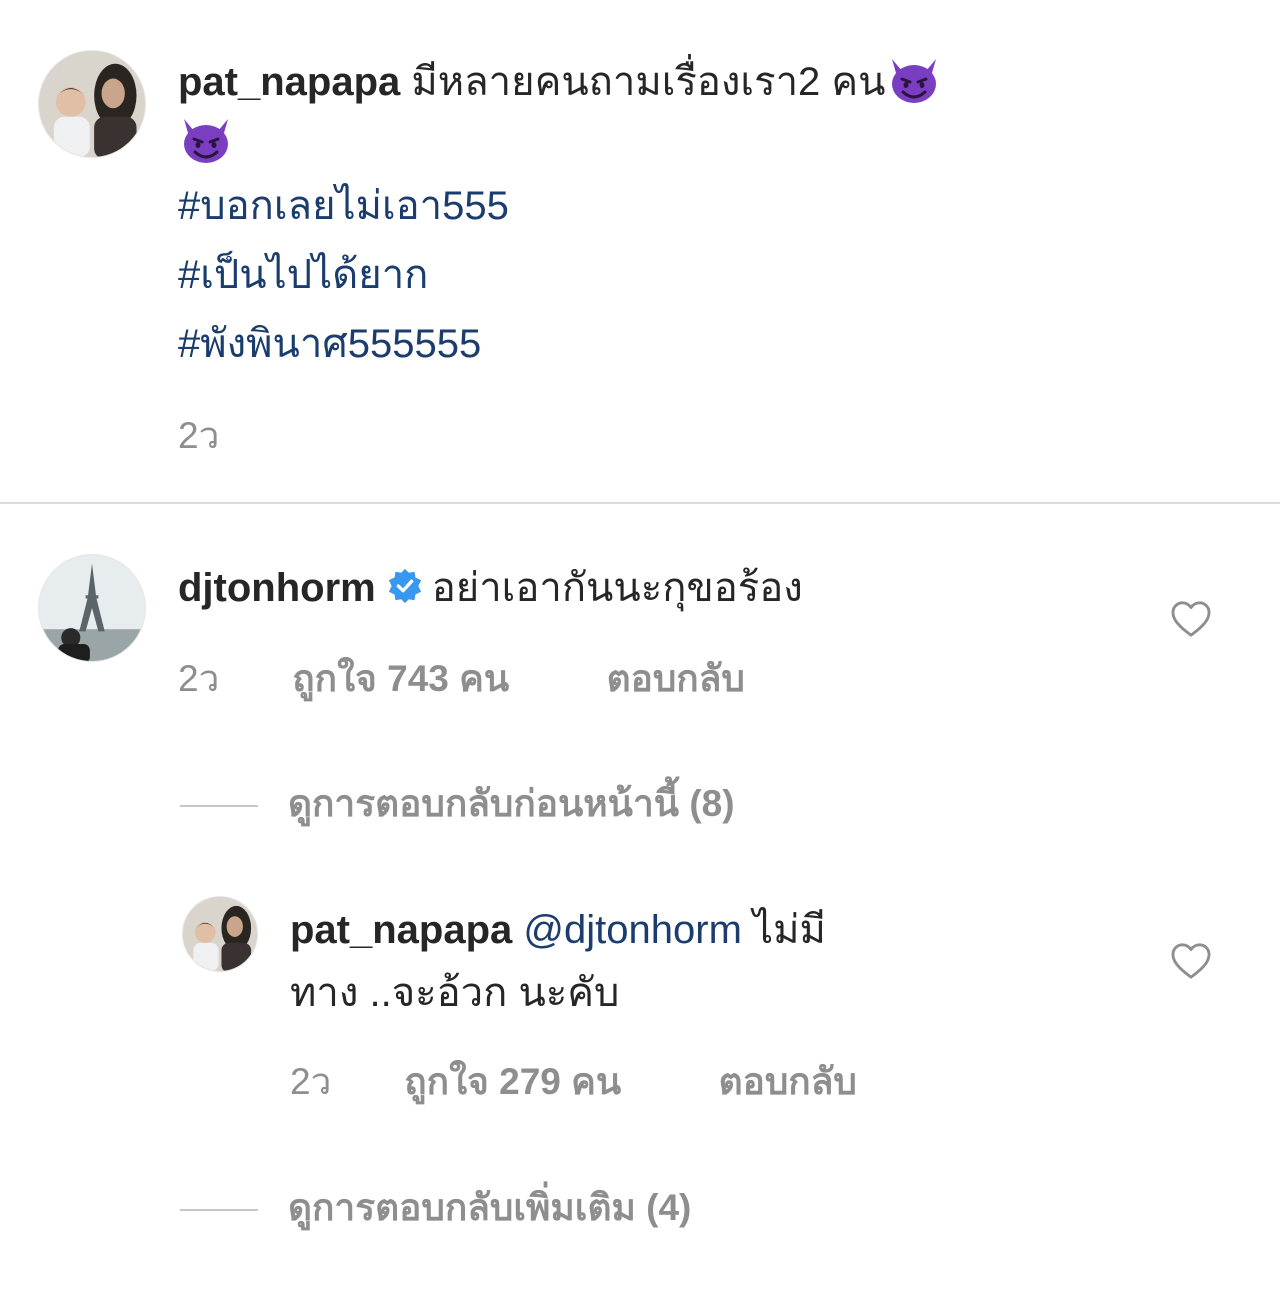  What do you see at coordinates (277, 588) in the screenshot?
I see `comment-username: djtonhorm` at bounding box center [277, 588].